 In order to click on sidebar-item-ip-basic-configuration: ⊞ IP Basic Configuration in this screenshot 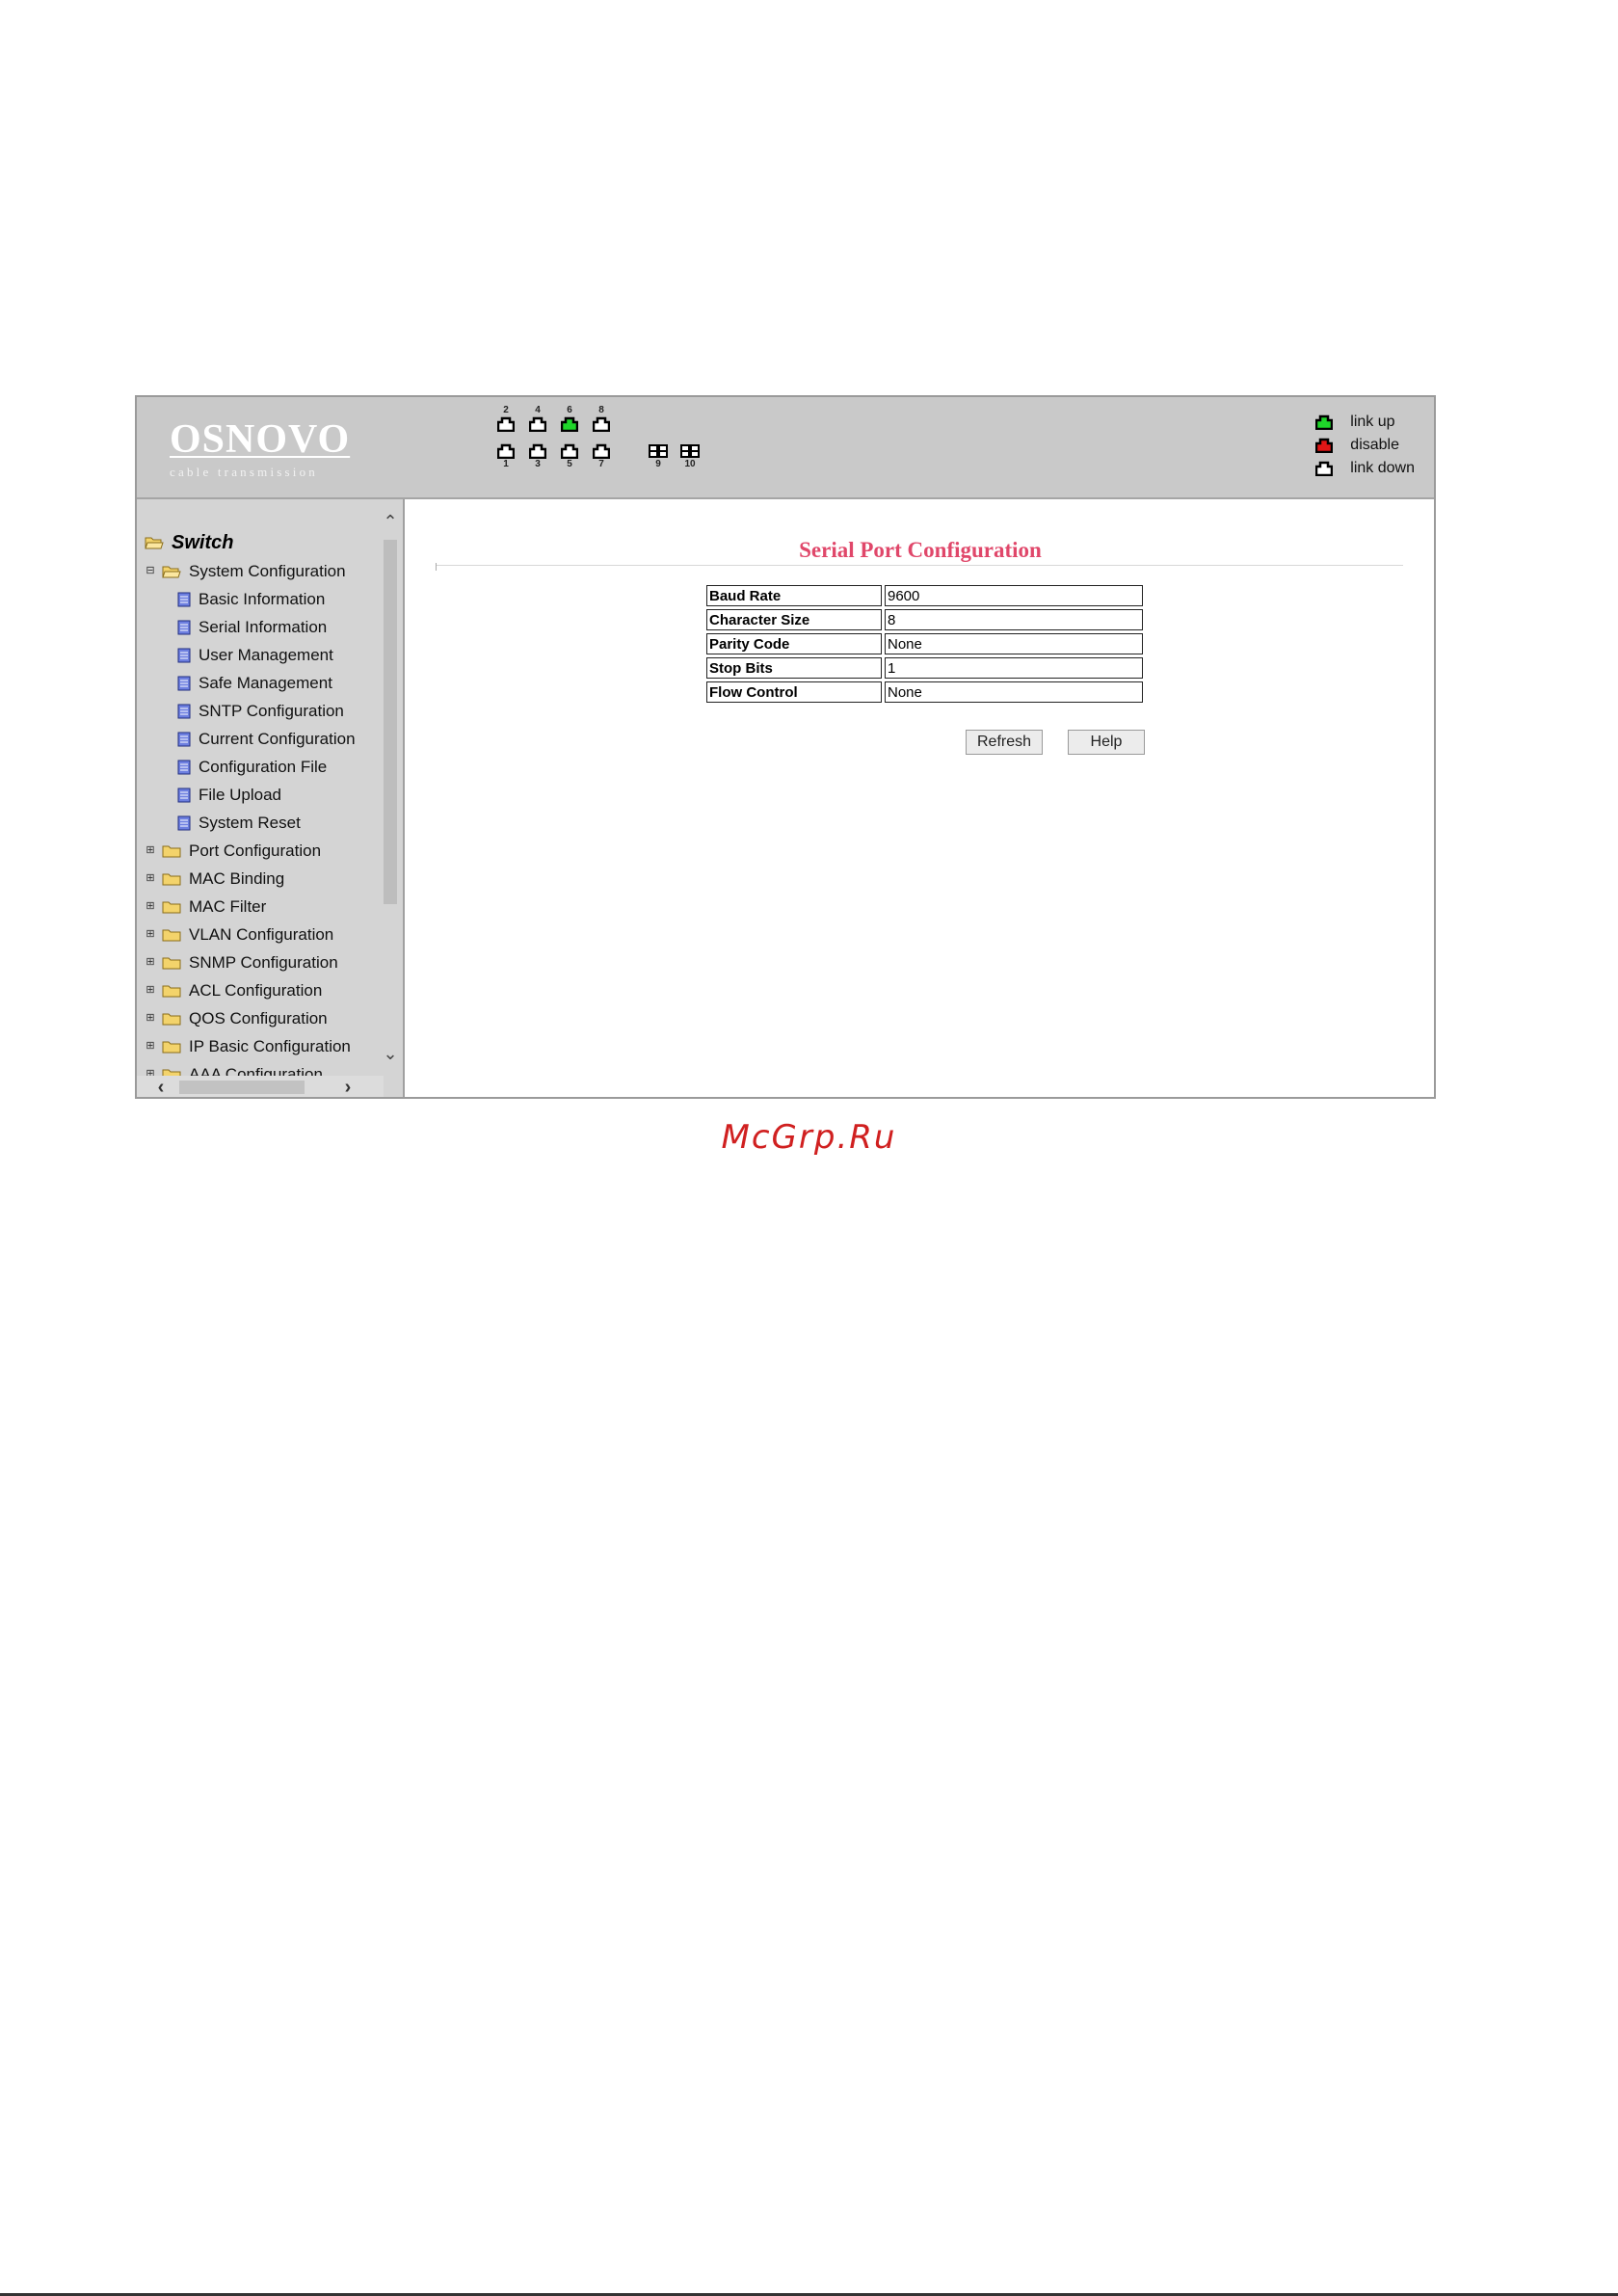, I will do `click(265, 1046)`.